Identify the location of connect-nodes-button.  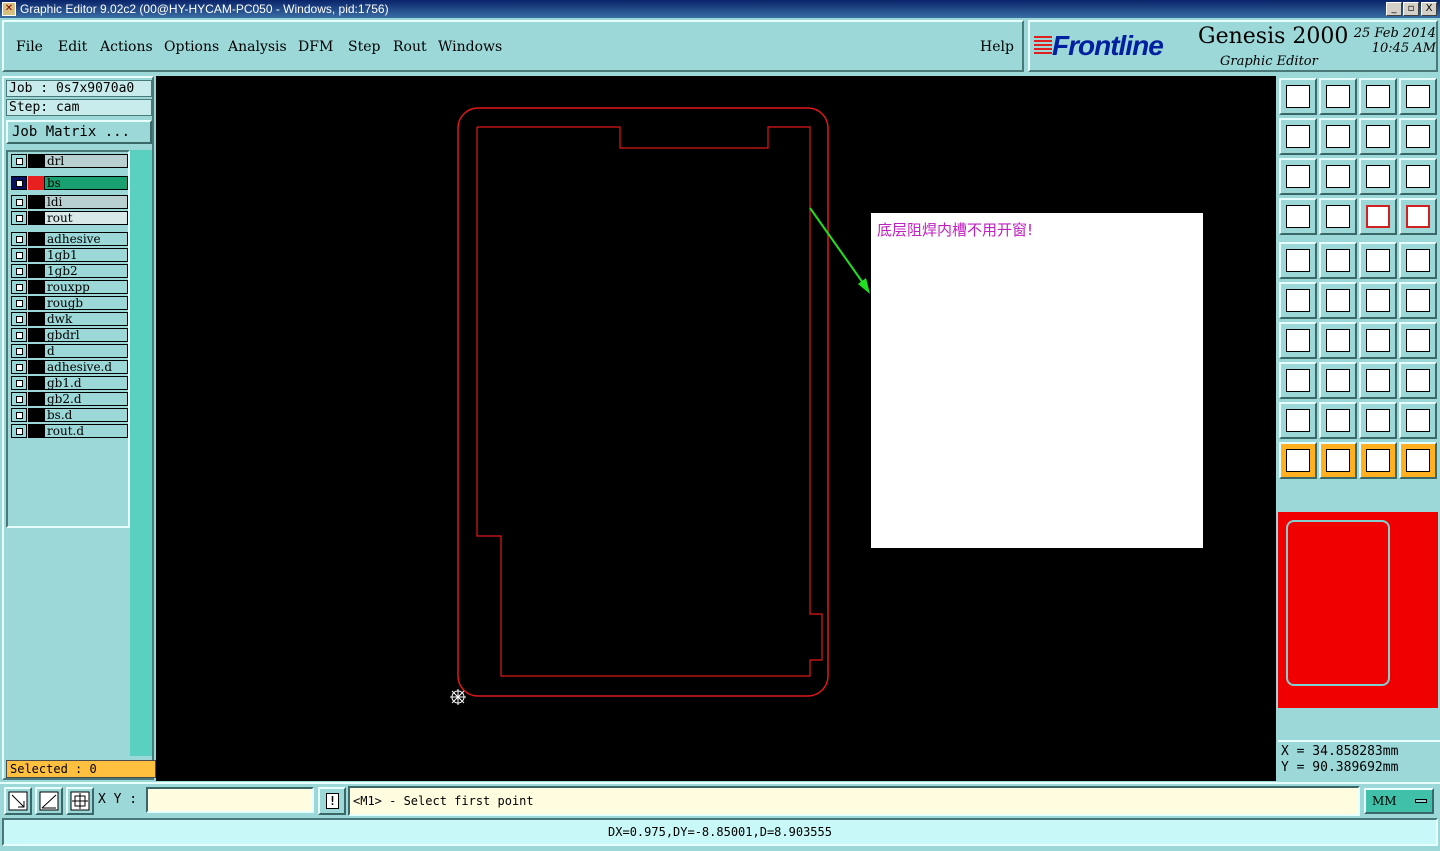
(1298, 300).